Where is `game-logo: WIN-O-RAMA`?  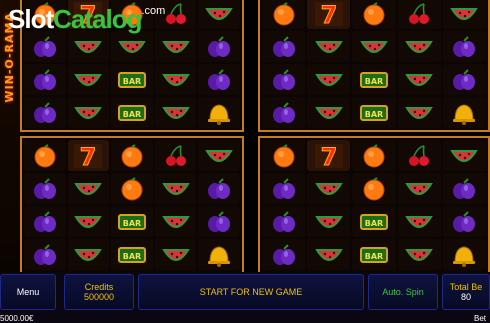
game-logo: WIN-O-RAMA is located at coordinates (10, 136).